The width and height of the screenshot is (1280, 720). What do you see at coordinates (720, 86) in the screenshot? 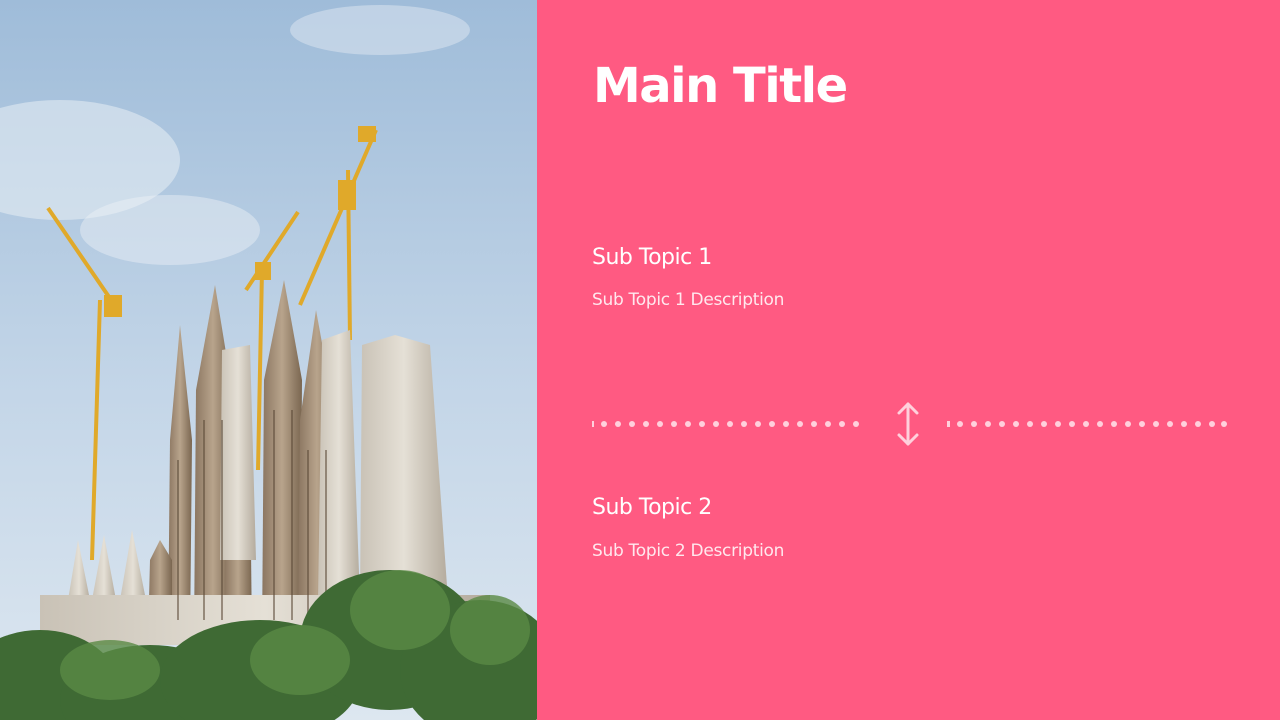
I see `main-title: Main Title` at bounding box center [720, 86].